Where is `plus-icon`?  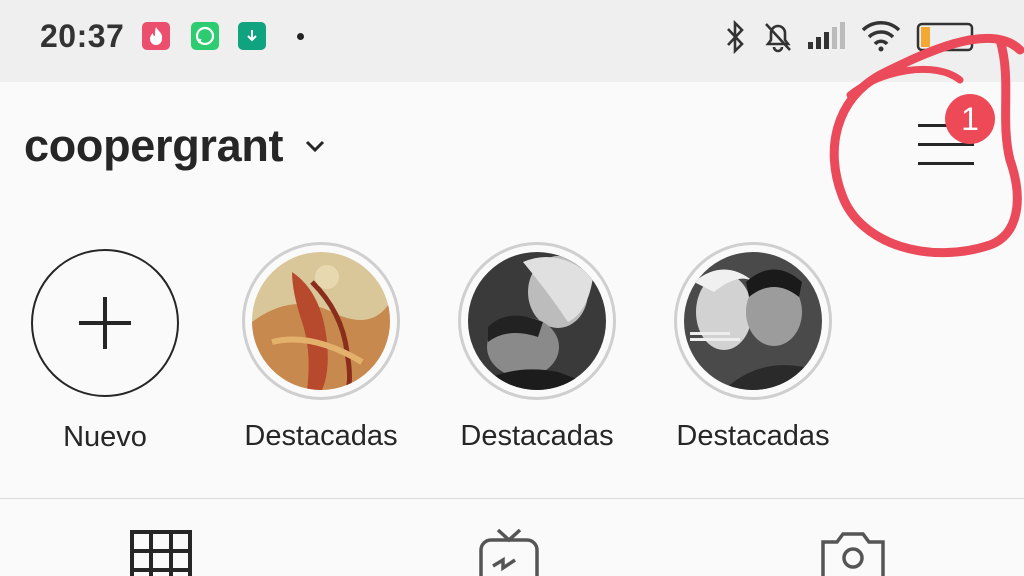 plus-icon is located at coordinates (105, 323).